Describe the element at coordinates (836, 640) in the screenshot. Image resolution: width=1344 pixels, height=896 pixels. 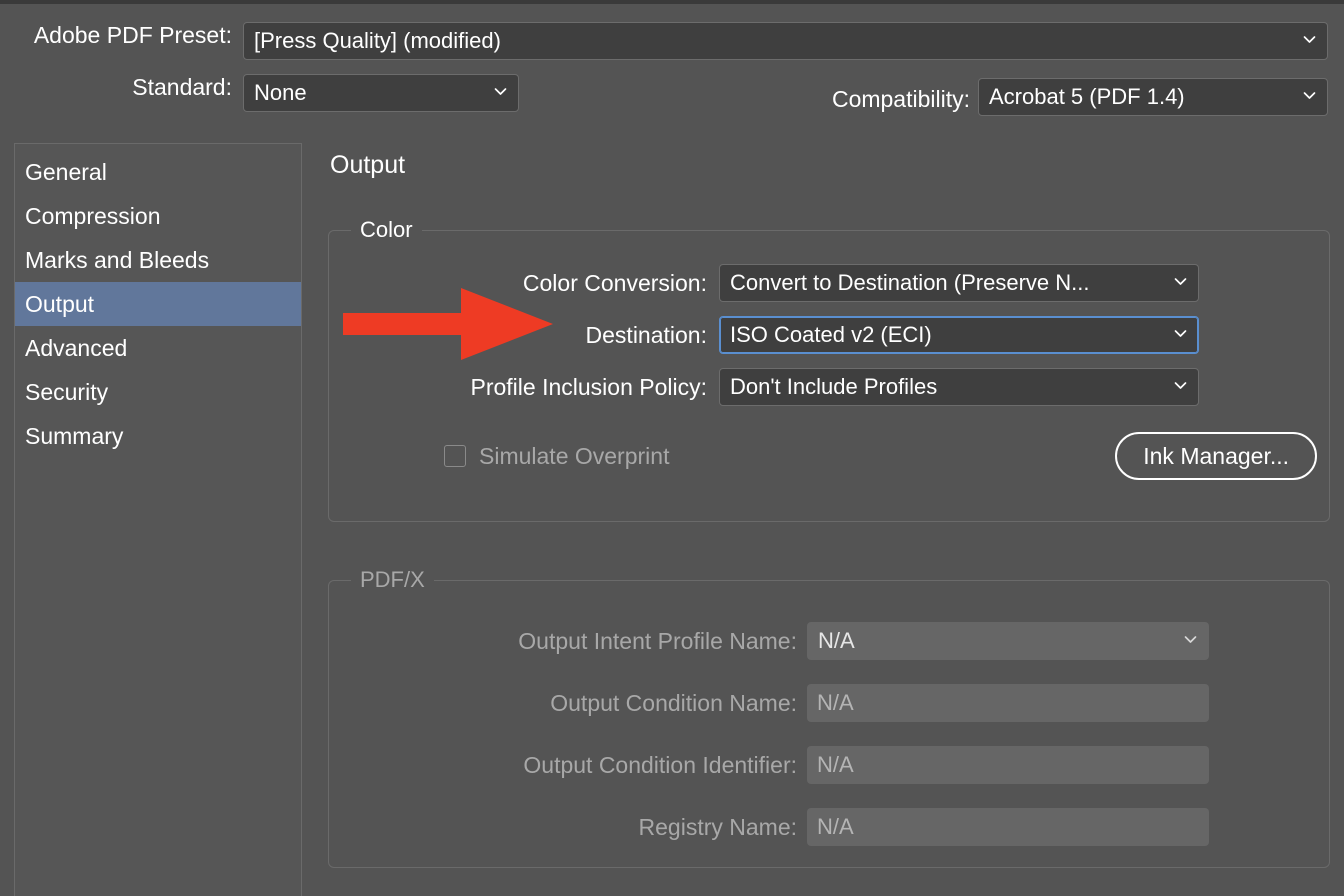
I see `output-intent-profile-name-value: N/A` at that location.